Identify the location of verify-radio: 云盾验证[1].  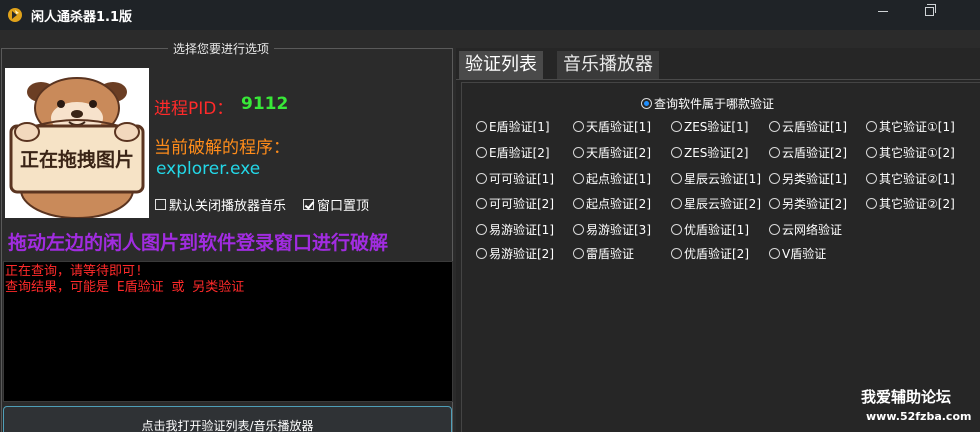
(808, 126).